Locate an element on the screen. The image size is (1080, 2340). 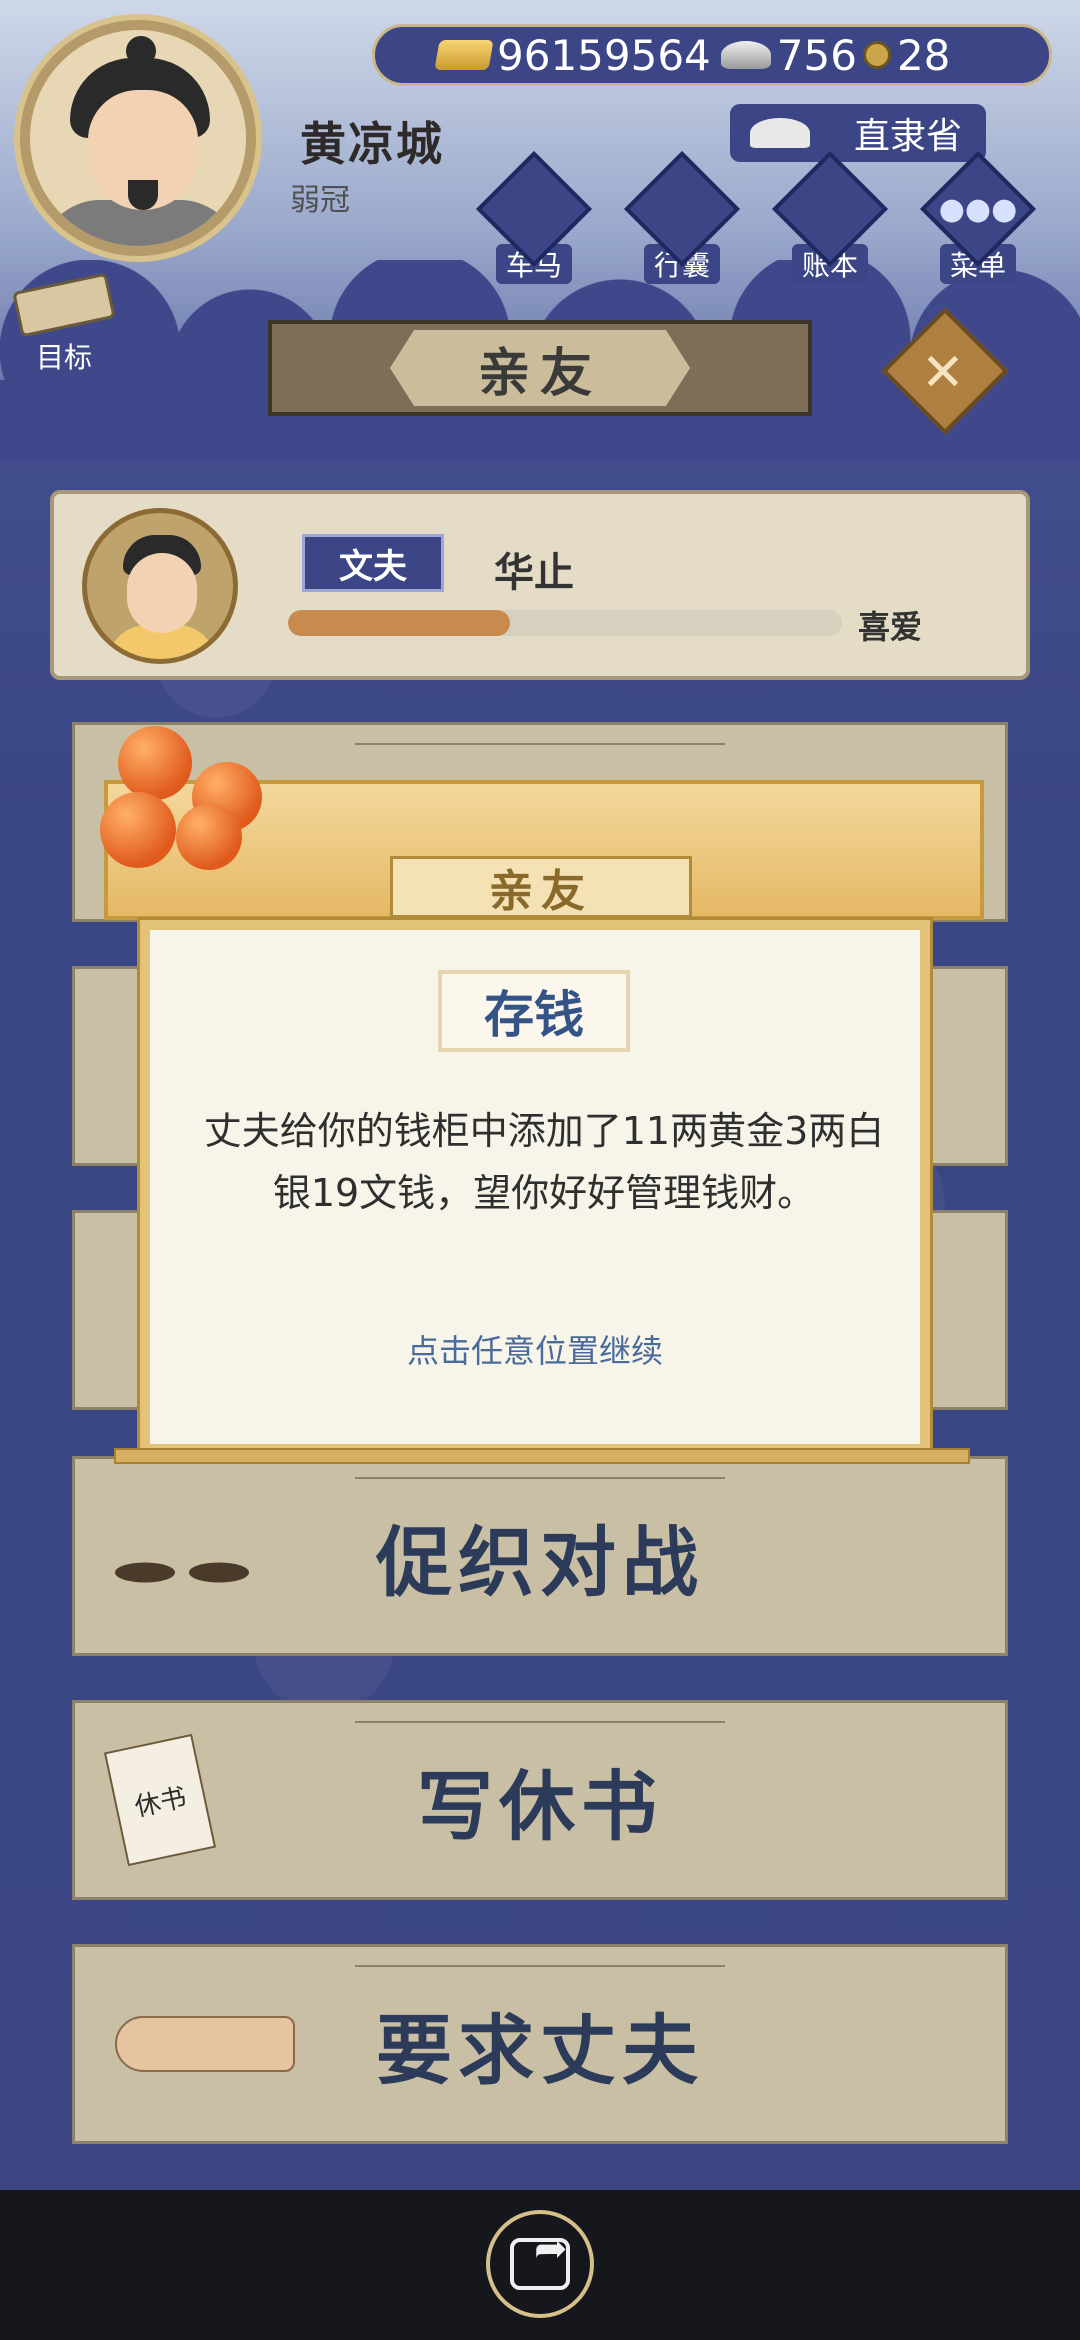
silver-ingot-icon is located at coordinates (745, 55).